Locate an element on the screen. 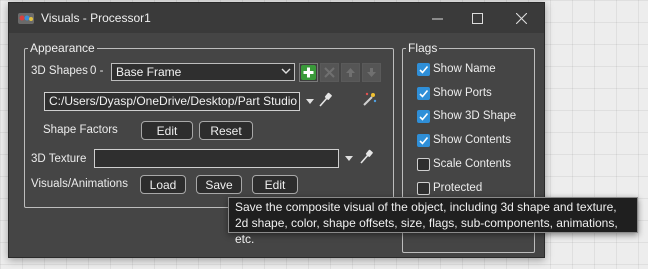  close-icon is located at coordinates (521, 18).